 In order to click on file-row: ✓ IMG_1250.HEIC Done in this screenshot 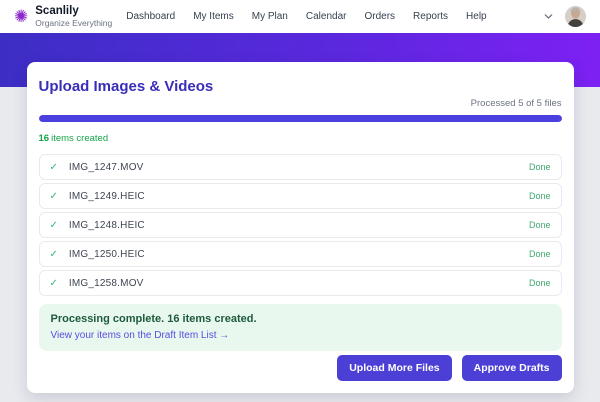, I will do `click(300, 254)`.